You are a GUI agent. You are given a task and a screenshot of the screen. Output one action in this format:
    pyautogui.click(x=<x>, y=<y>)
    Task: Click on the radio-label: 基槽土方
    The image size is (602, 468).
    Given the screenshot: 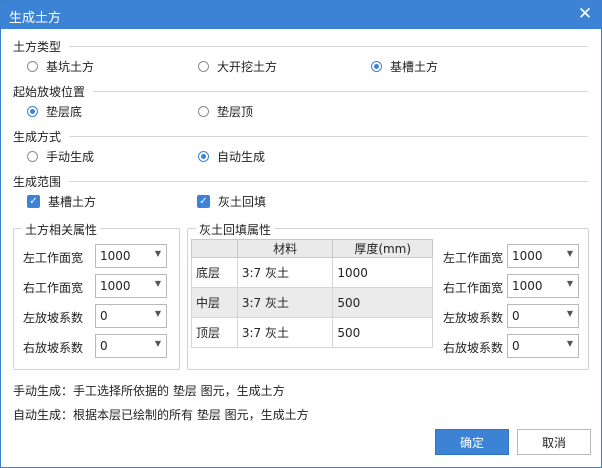 What is the action you would take?
    pyautogui.click(x=414, y=67)
    